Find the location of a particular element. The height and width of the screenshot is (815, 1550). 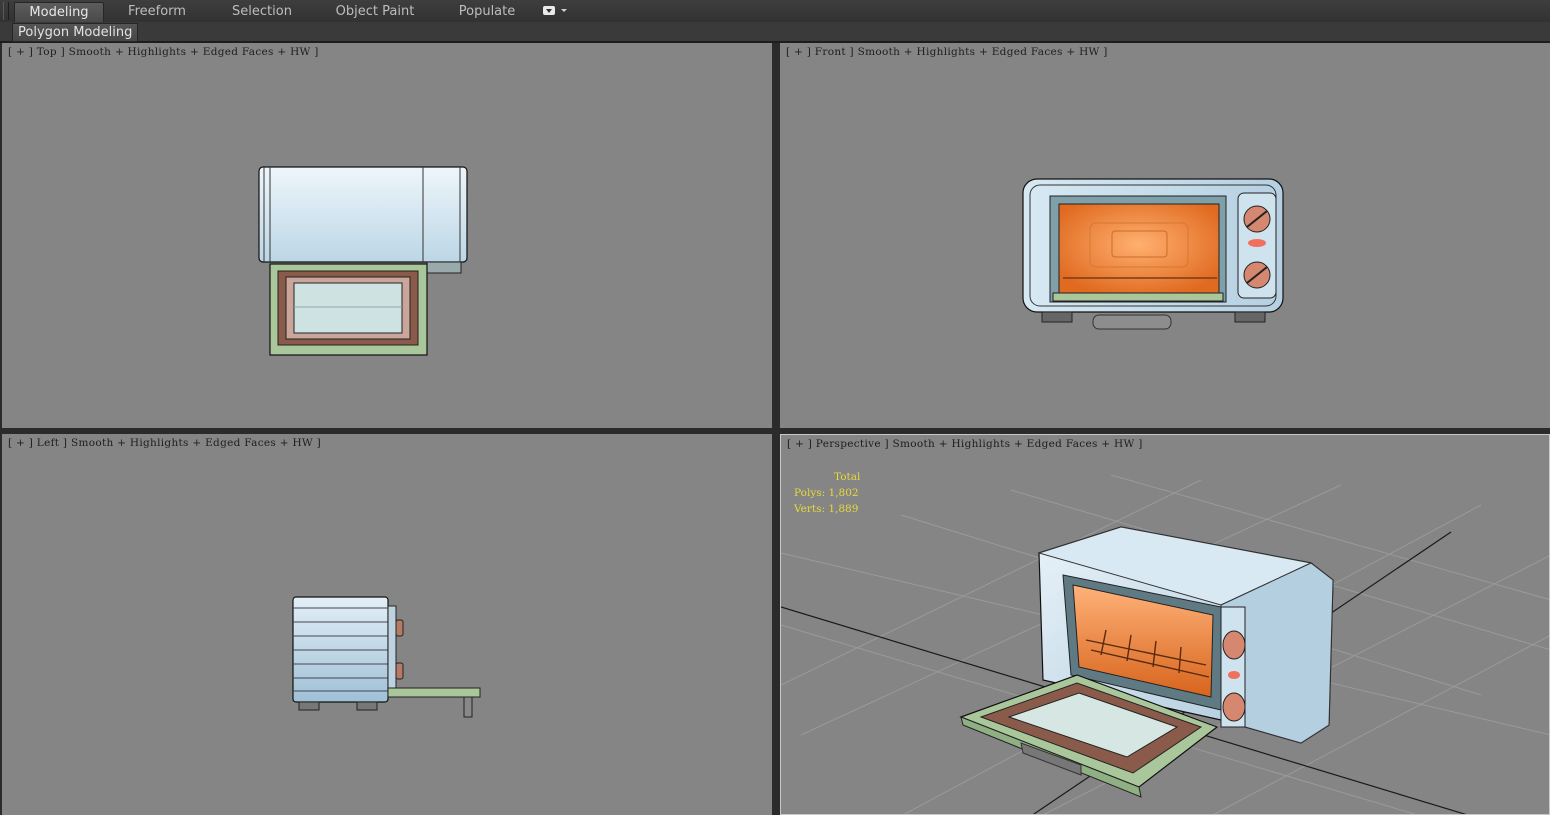

viewport-dropdown-icon is located at coordinates (549, 10).